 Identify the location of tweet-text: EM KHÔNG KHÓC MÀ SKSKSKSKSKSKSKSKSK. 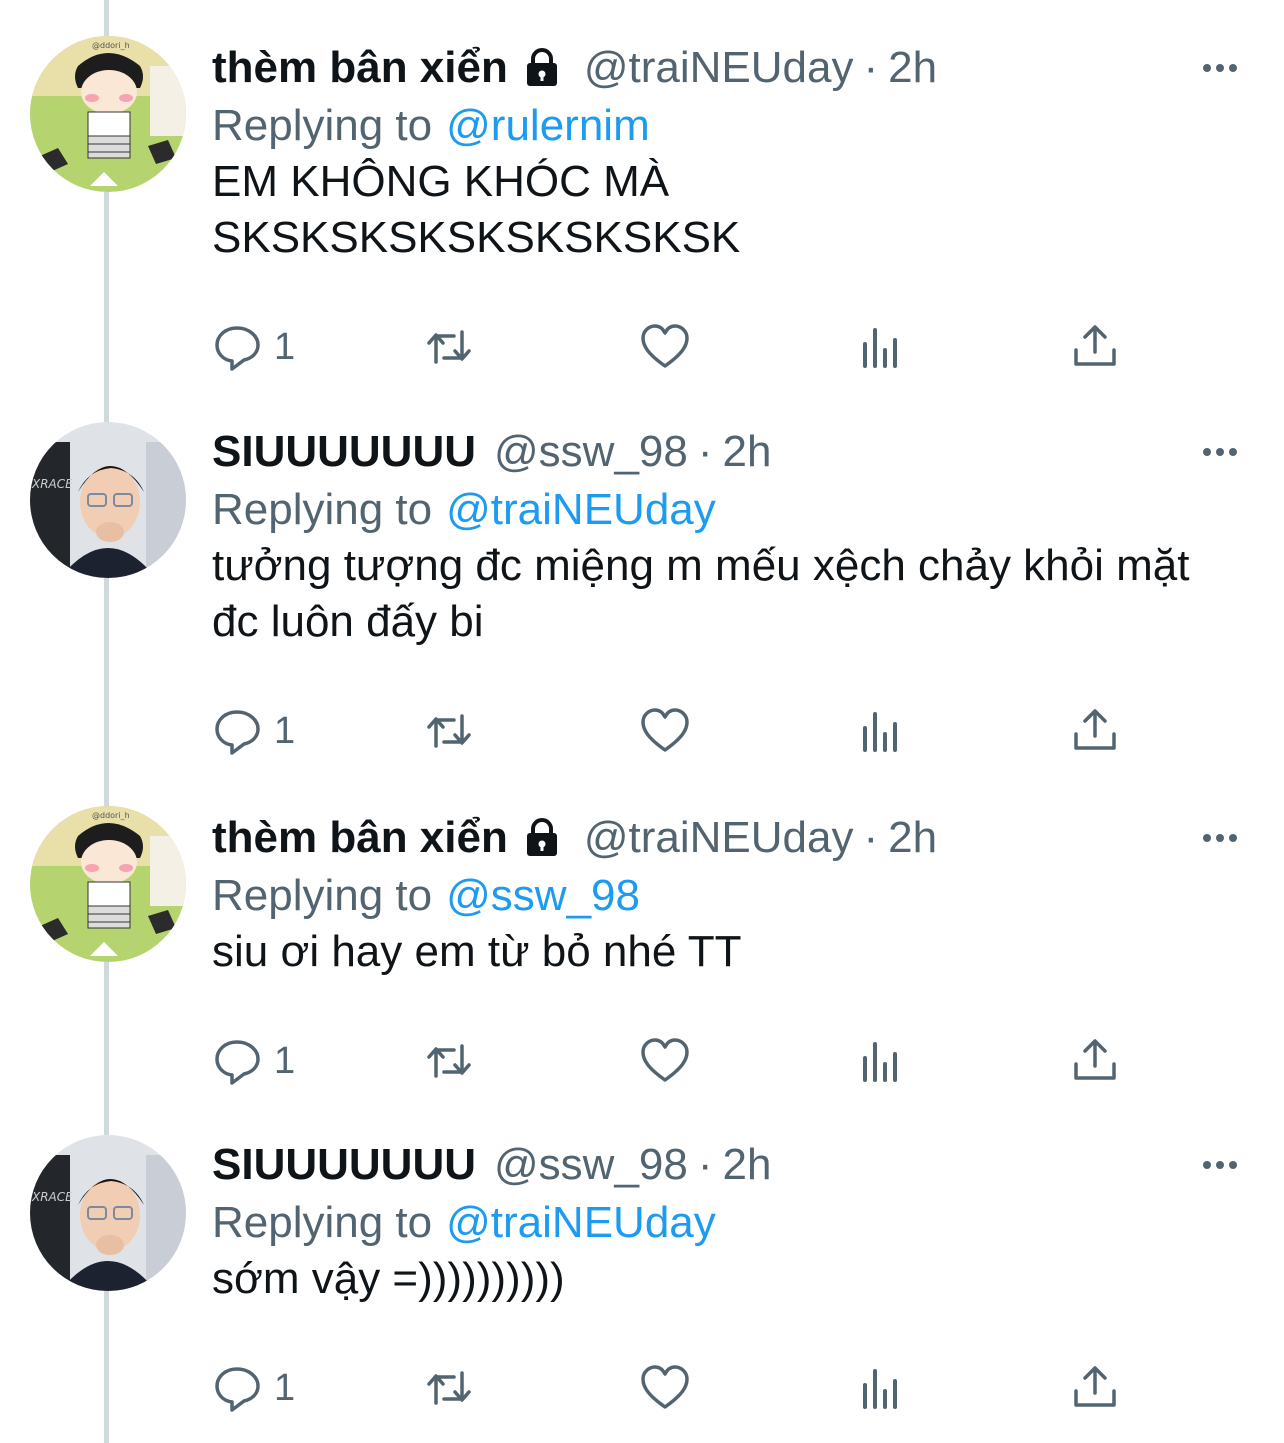
(476, 209).